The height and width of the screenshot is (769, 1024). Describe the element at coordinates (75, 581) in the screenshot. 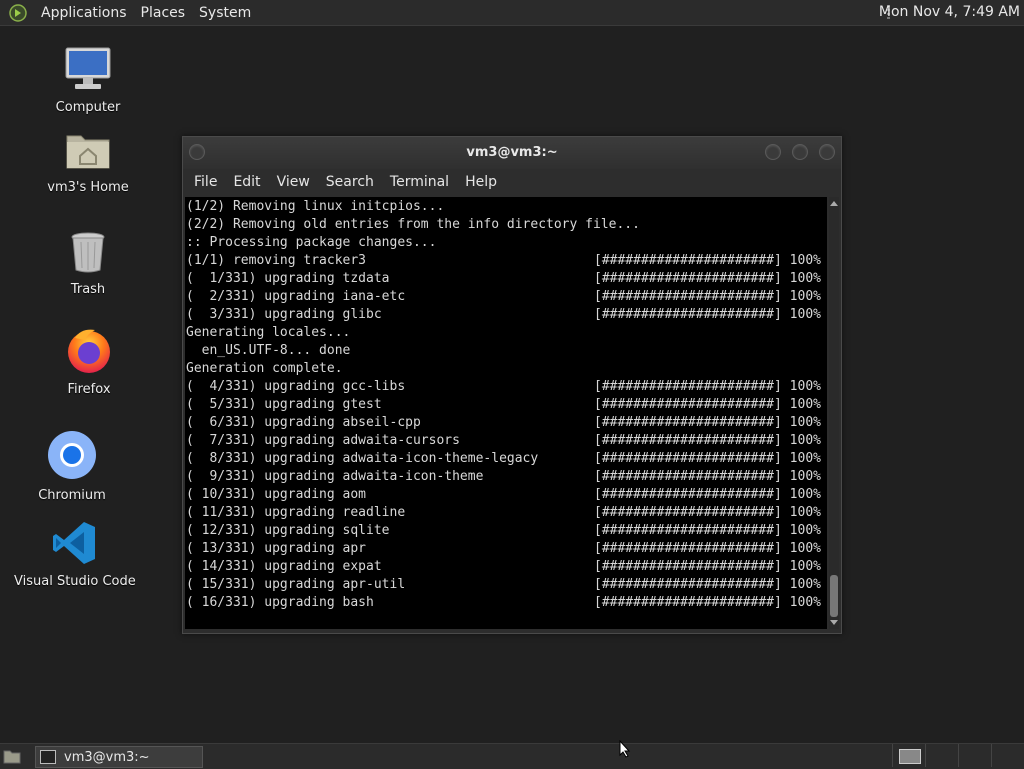

I see `desktop-icon-label: Visual Studio Code` at that location.